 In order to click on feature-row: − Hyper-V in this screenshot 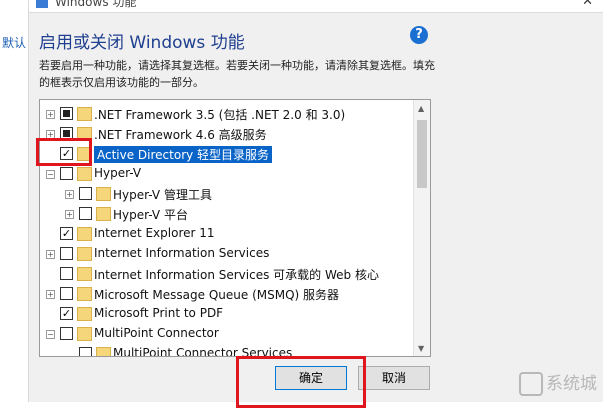, I will do `click(227, 174)`.